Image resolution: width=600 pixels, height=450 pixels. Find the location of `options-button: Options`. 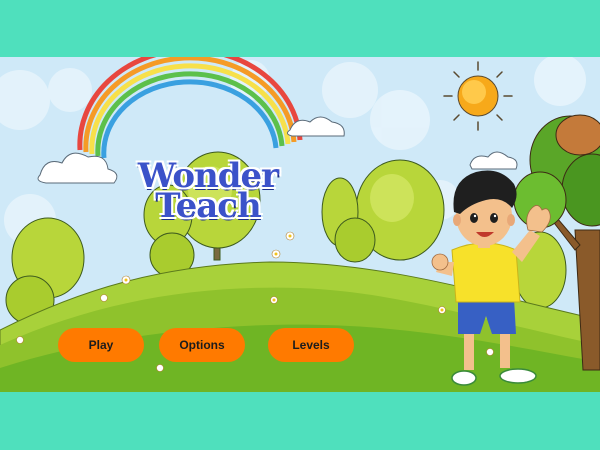

options-button: Options is located at coordinates (202, 345).